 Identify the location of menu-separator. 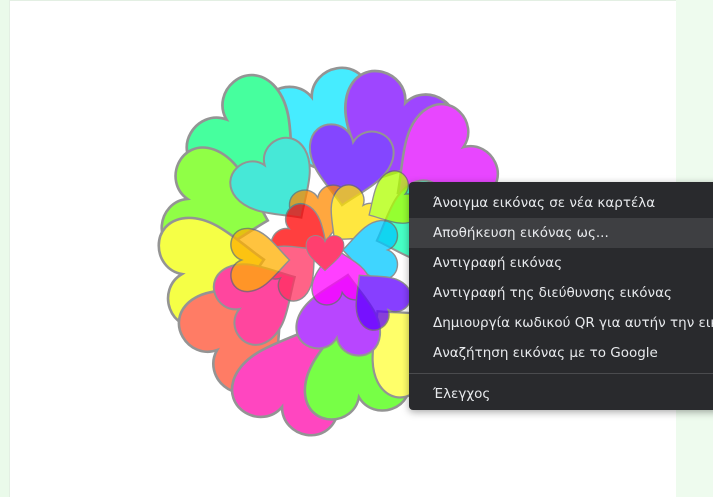
(561, 373).